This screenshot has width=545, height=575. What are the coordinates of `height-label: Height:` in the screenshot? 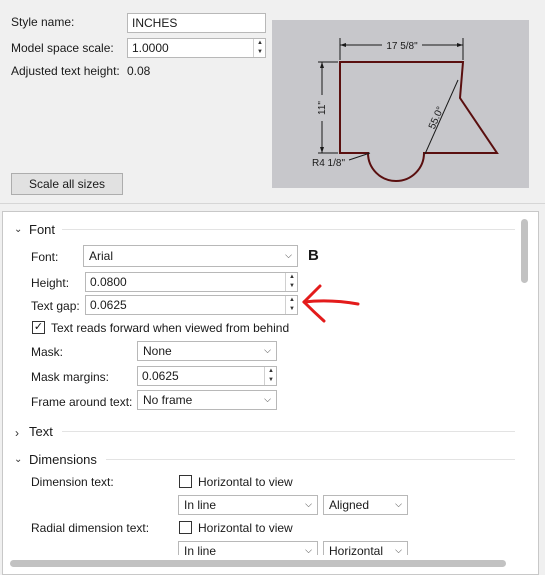 It's located at (50, 283).